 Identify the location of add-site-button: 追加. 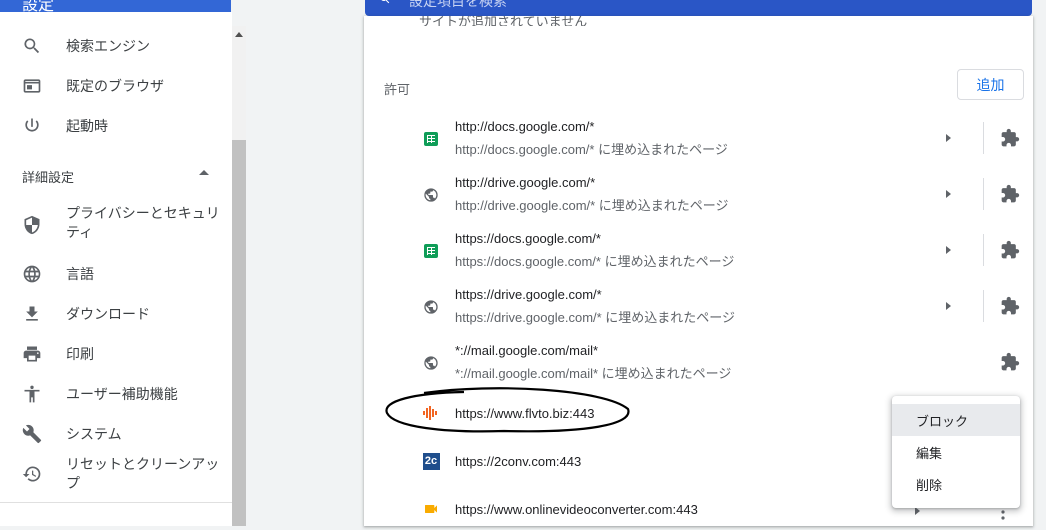
(990, 84).